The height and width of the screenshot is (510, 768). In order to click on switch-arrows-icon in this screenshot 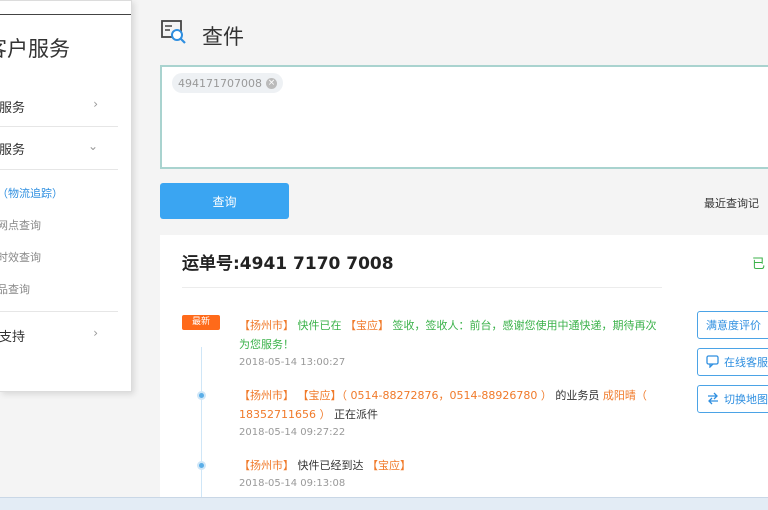, I will do `click(713, 399)`.